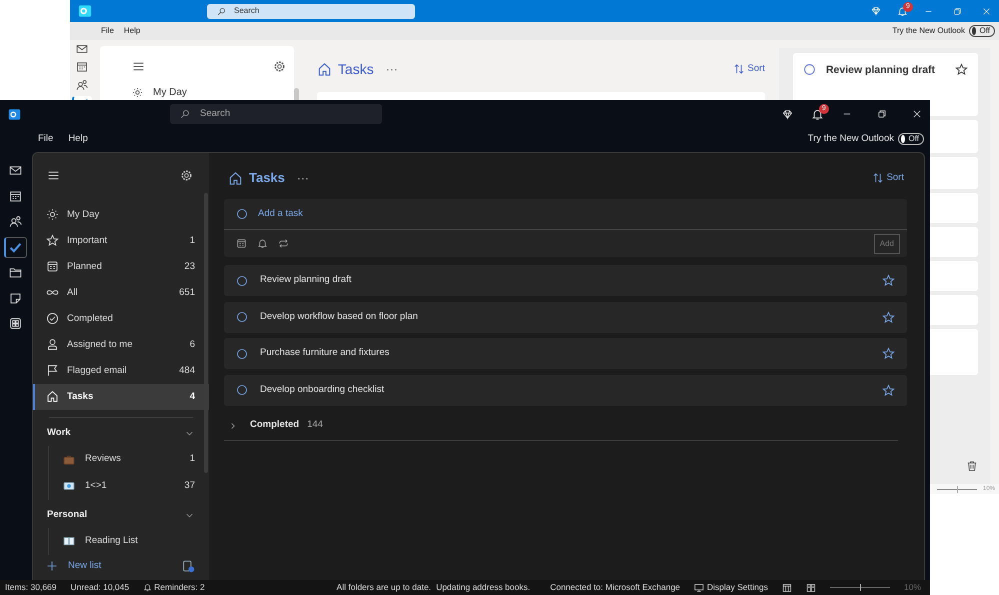 Image resolution: width=999 pixels, height=595 pixels. What do you see at coordinates (540, 96) in the screenshot?
I see `add-task-field` at bounding box center [540, 96].